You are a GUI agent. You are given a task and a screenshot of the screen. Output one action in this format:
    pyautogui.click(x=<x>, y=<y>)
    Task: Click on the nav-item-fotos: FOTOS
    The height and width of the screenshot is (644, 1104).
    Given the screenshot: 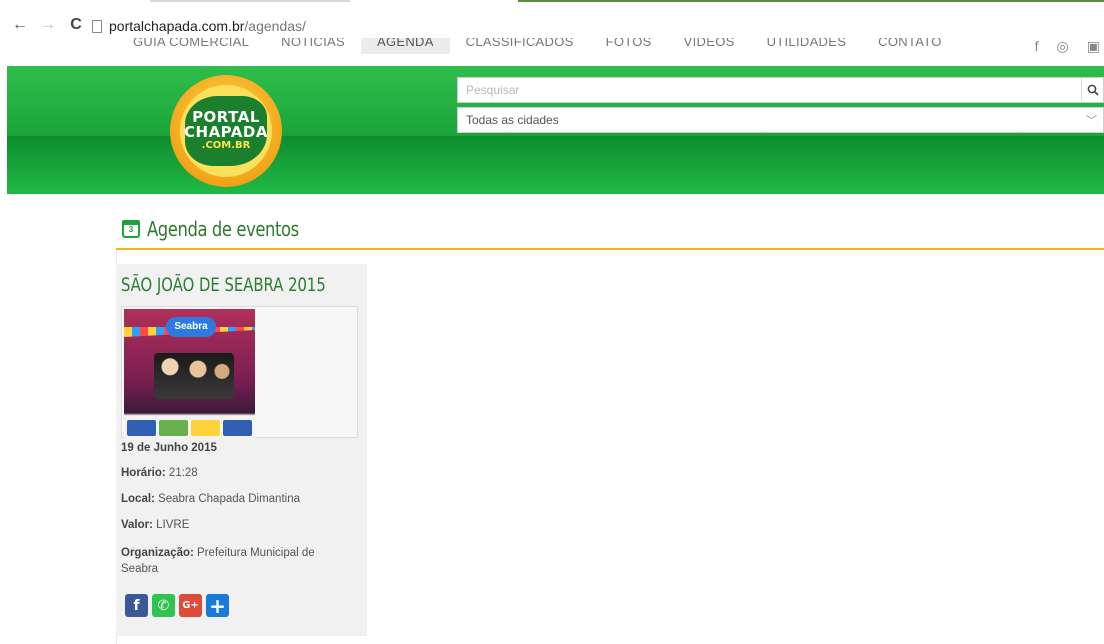 What is the action you would take?
    pyautogui.click(x=629, y=46)
    